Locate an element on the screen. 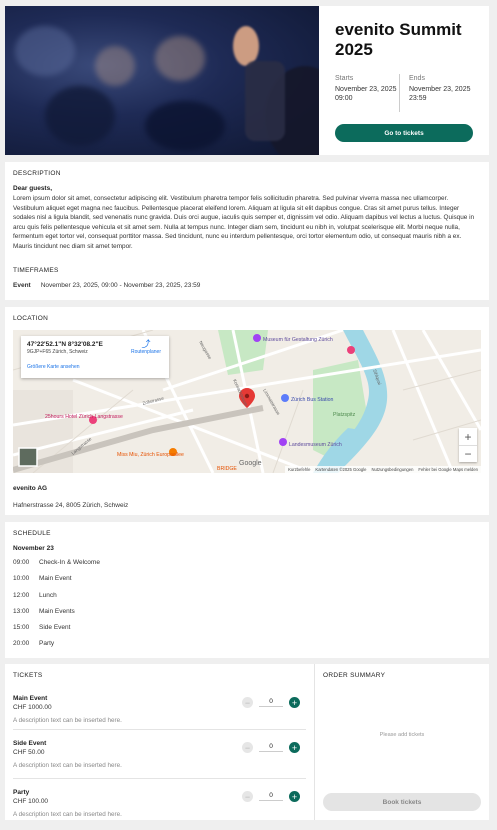 This screenshot has width=497, height=830. map-label-bridge: BRIDGE is located at coordinates (227, 469).